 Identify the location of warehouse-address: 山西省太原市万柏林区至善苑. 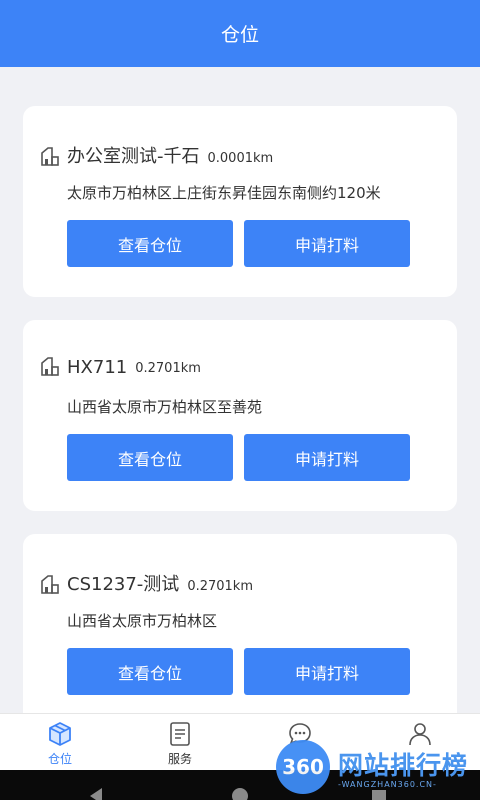
(165, 407).